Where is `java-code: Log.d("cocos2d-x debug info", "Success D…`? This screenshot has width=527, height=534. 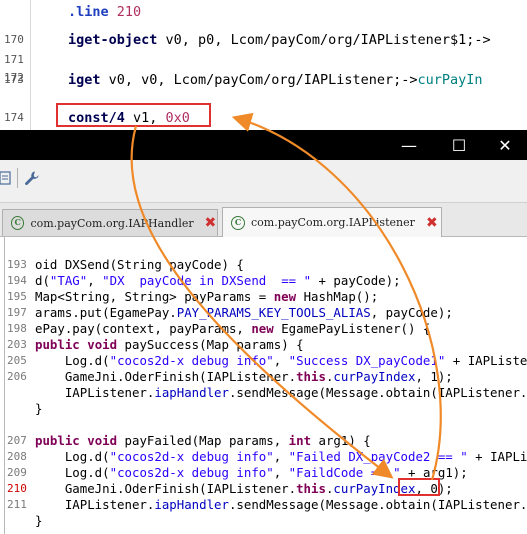 java-code: Log.d("cocos2d-x debug info", "Success D… is located at coordinates (281, 360).